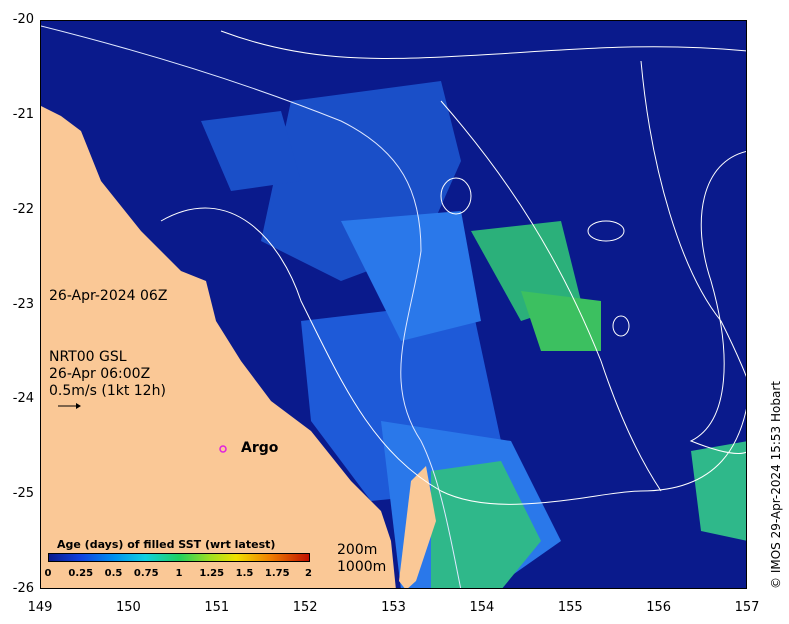  Describe the element at coordinates (357, 550) in the screenshot. I see `isobath-200m-label: 200m` at that location.